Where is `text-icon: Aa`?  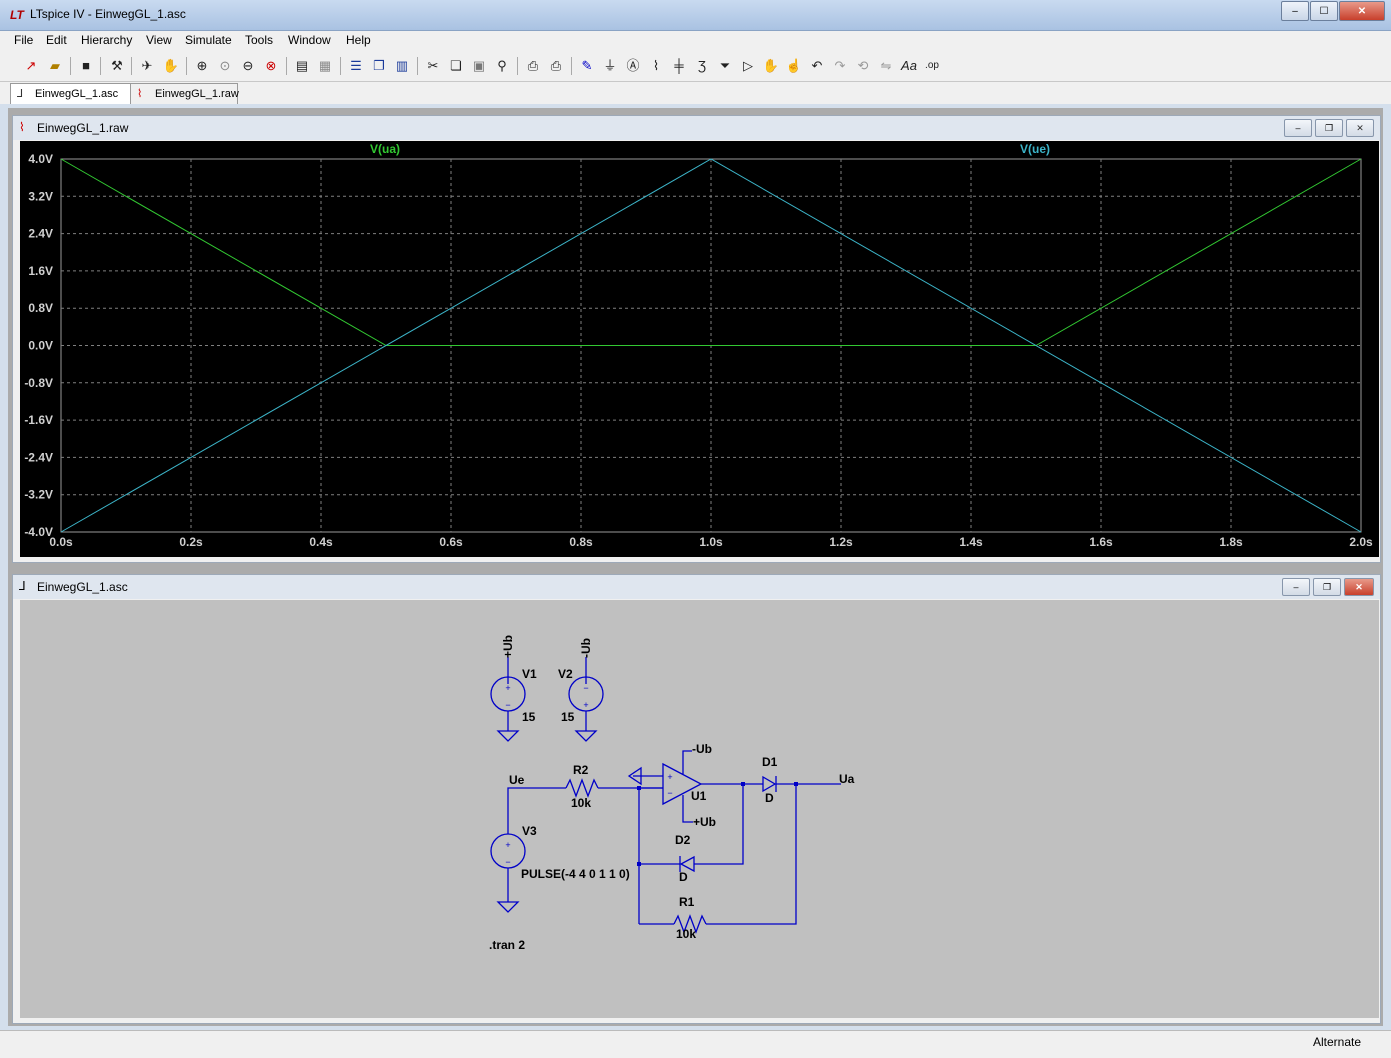 text-icon: Aa is located at coordinates (909, 66).